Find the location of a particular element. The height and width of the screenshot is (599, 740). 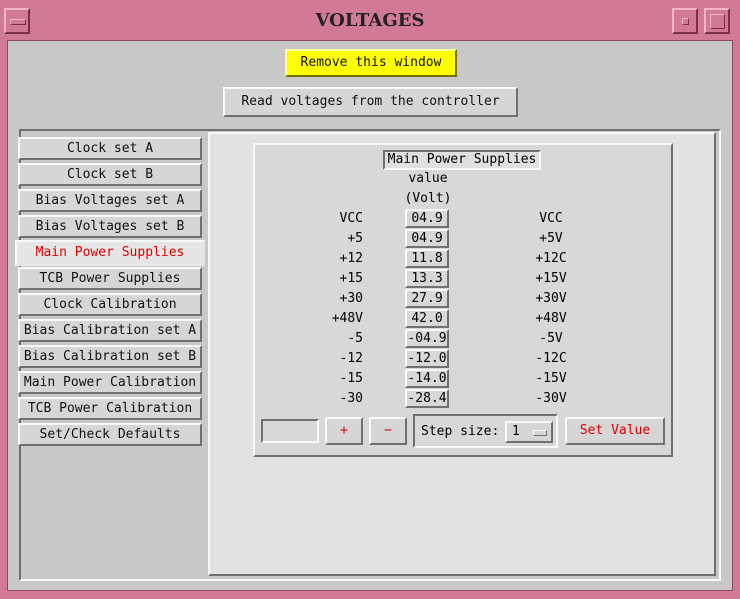

voltage-value: -04.9 is located at coordinates (427, 338).